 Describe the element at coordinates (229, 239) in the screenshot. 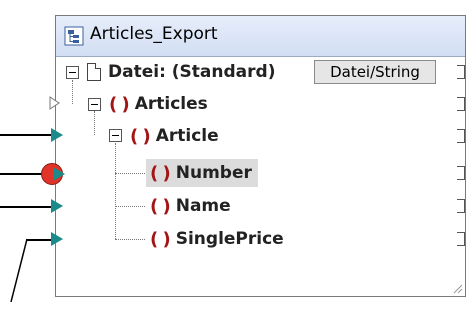

I see `singleprice-label: SinglePrice` at that location.